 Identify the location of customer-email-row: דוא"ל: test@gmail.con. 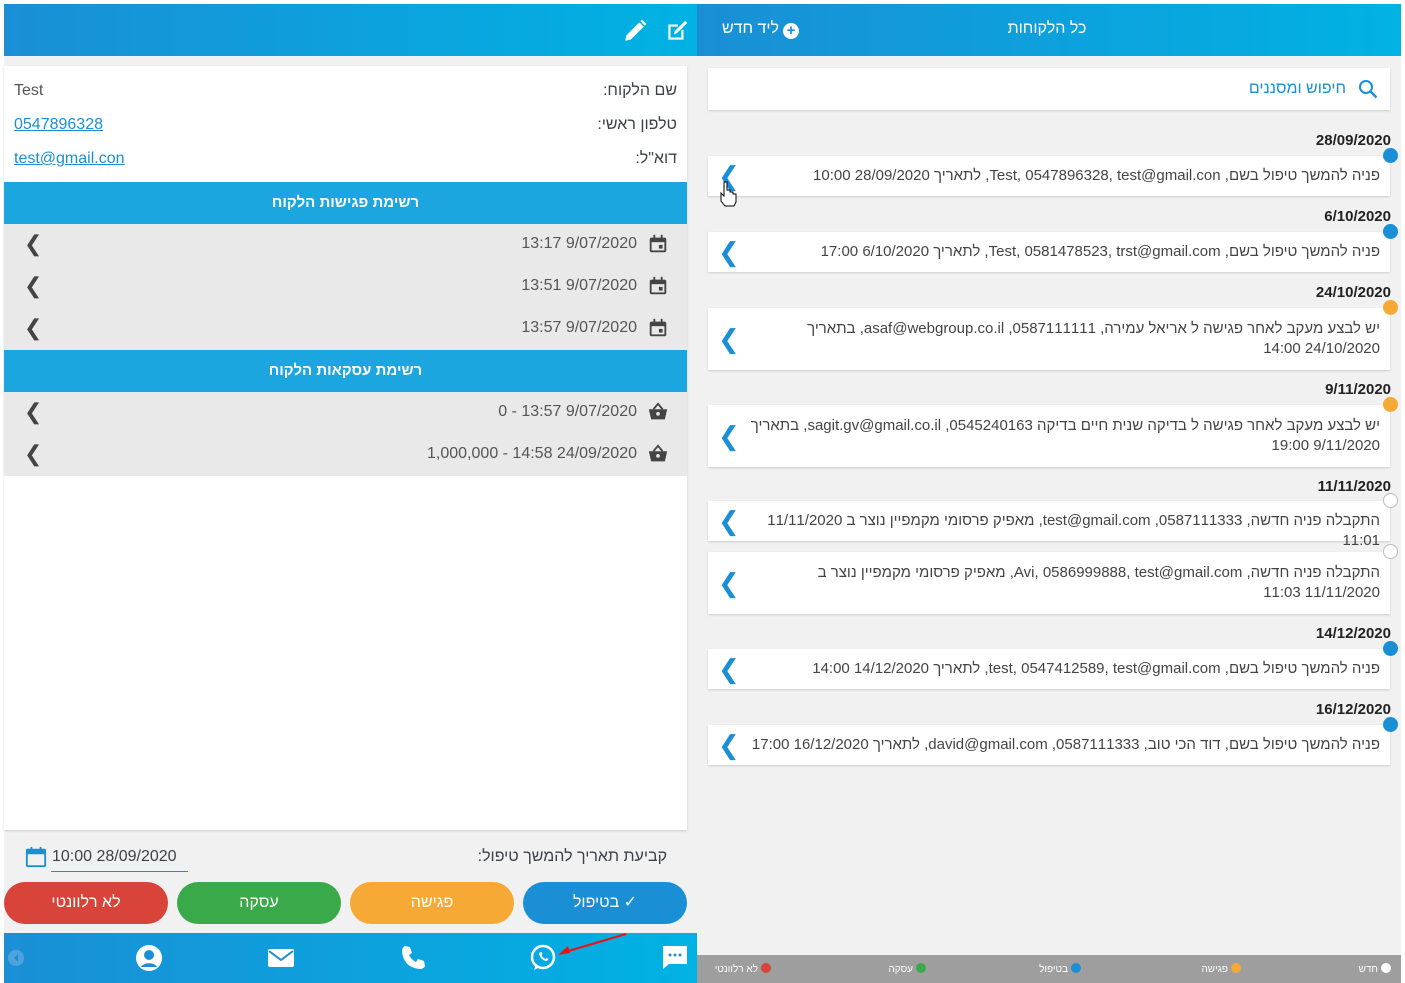
(345, 162).